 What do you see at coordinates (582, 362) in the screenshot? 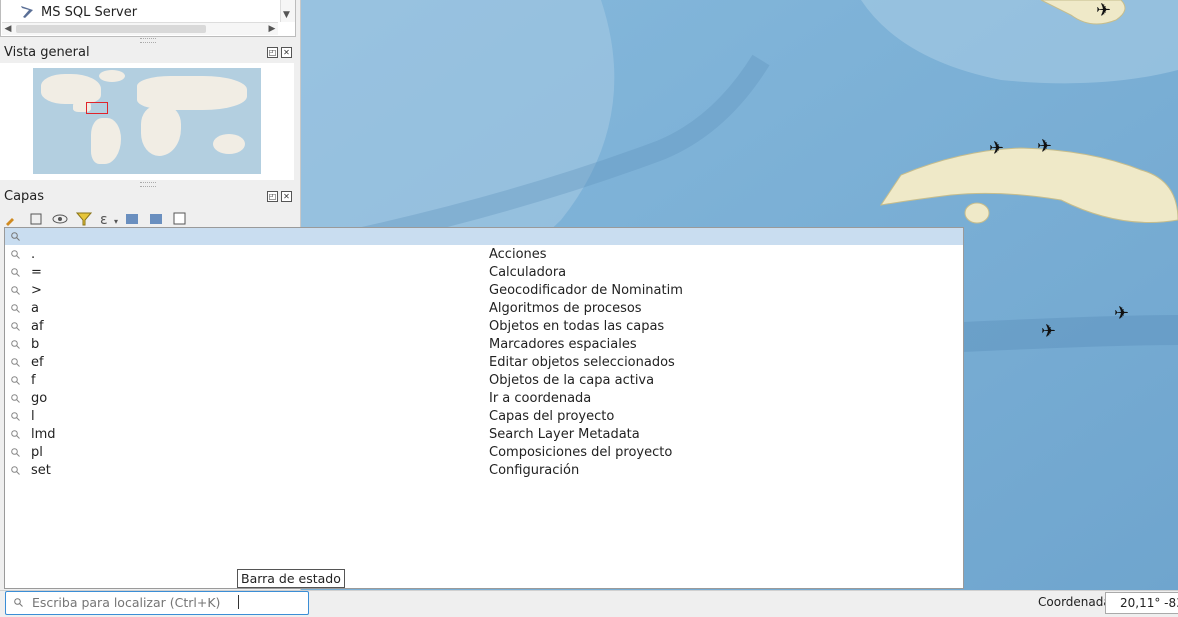
I see `locator-description: Editar objetos seleccionados` at bounding box center [582, 362].